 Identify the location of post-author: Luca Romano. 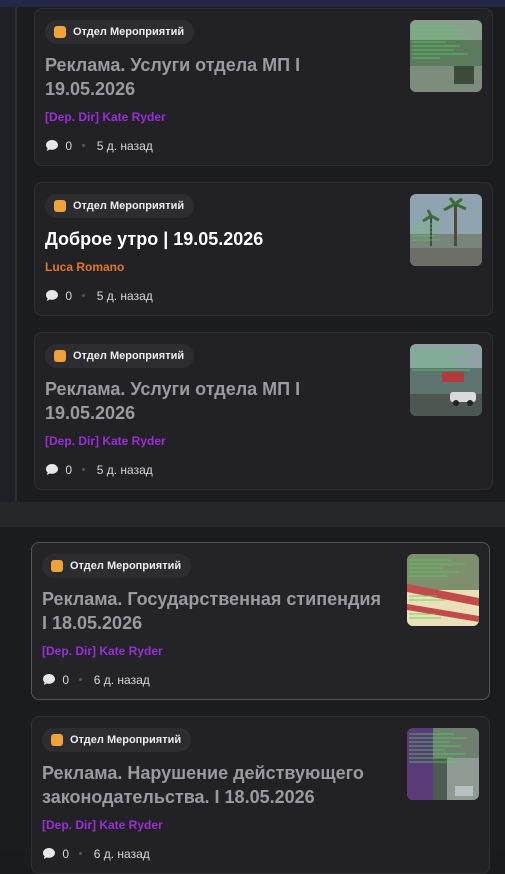
(84, 267).